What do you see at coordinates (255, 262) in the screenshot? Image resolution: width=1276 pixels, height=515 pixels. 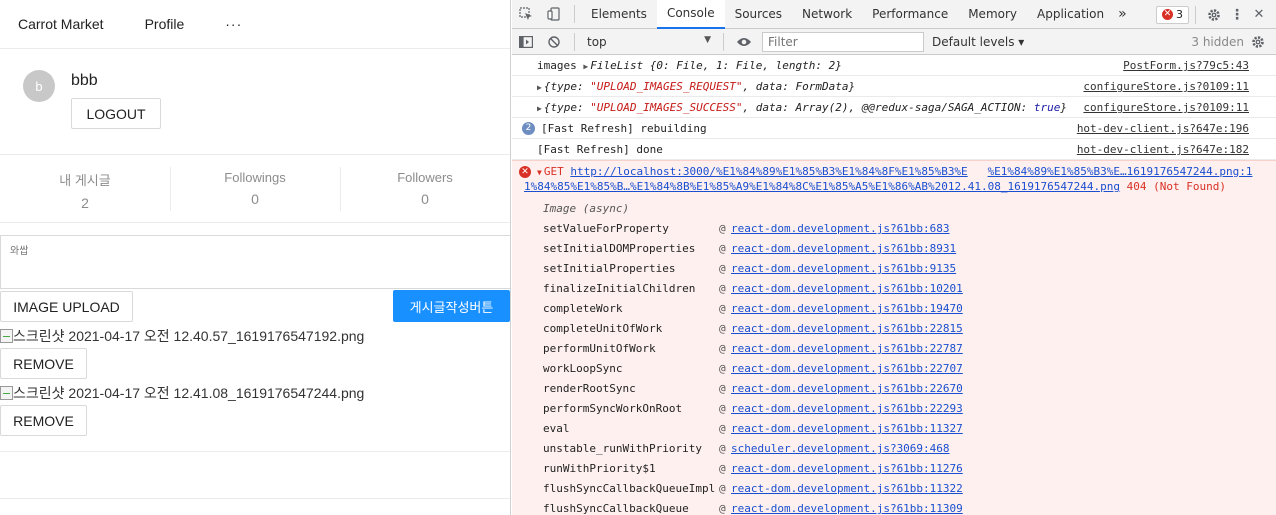 I see `post-content-textarea` at bounding box center [255, 262].